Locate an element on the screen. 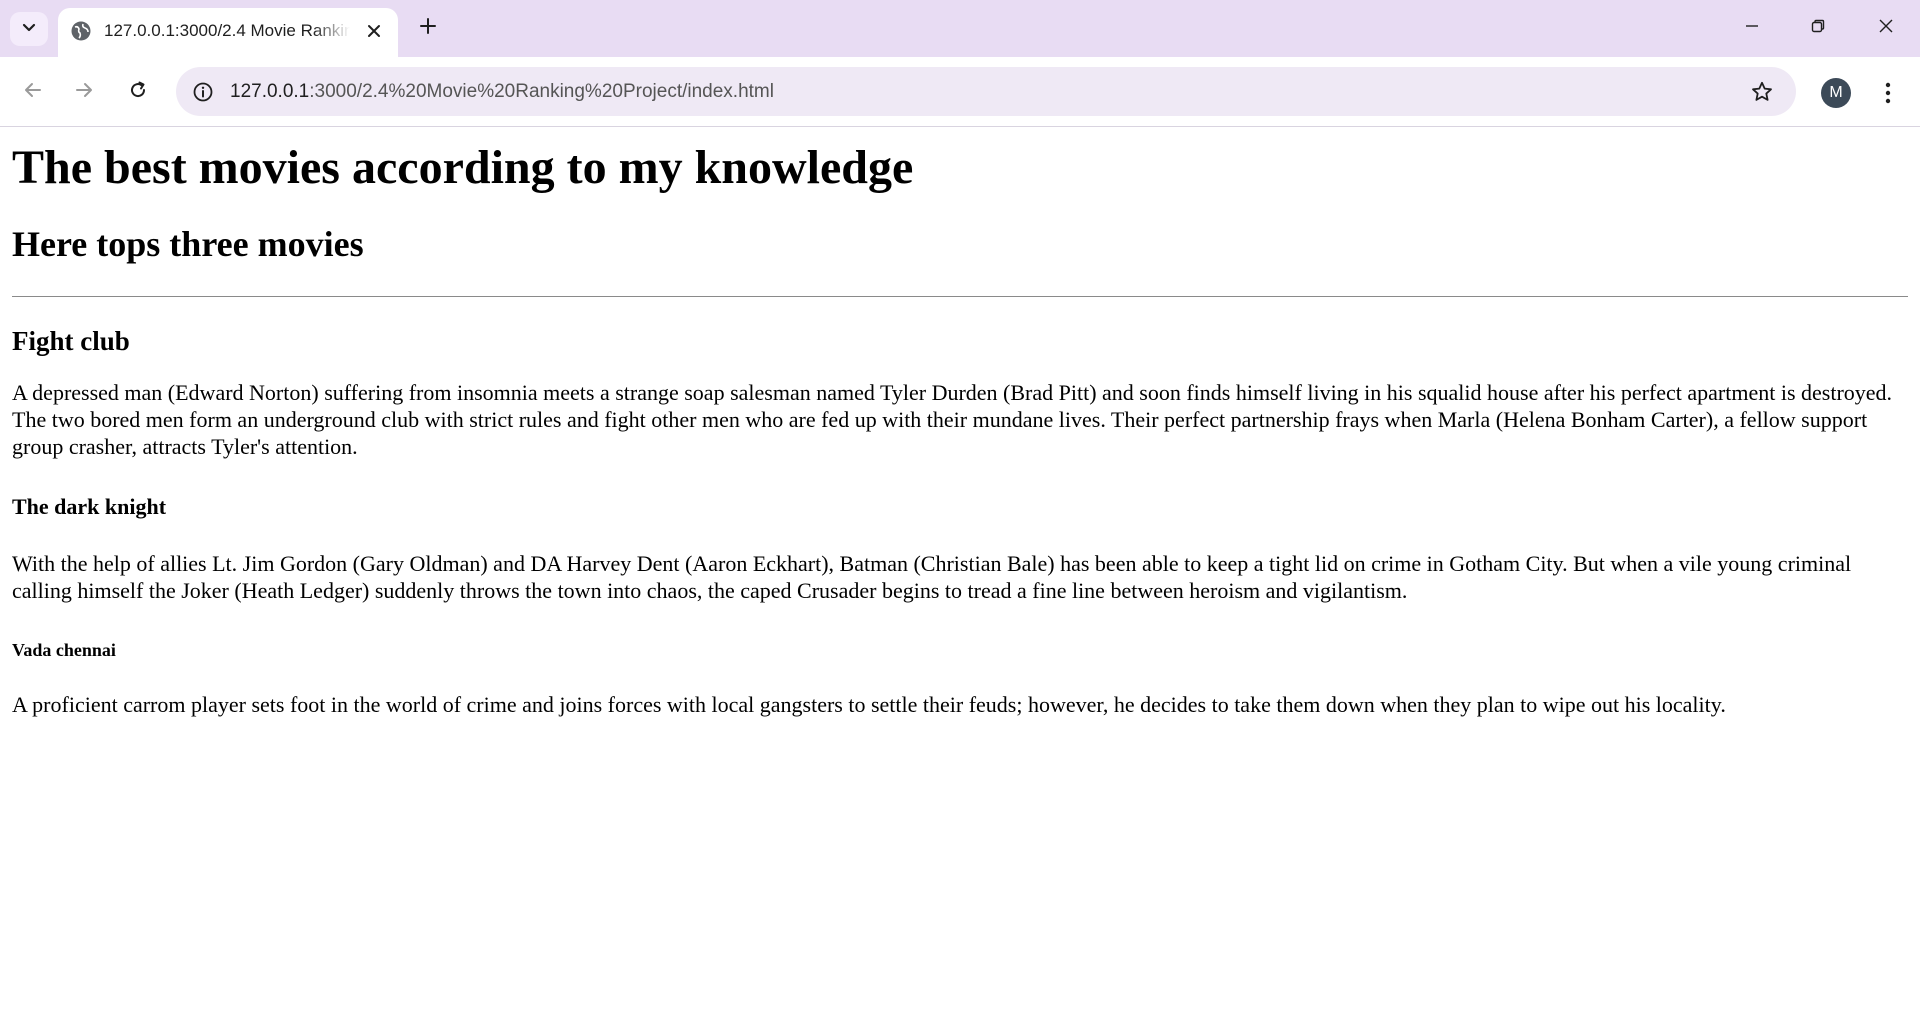 This screenshot has width=1920, height=1020. forward-button is located at coordinates (84, 92).